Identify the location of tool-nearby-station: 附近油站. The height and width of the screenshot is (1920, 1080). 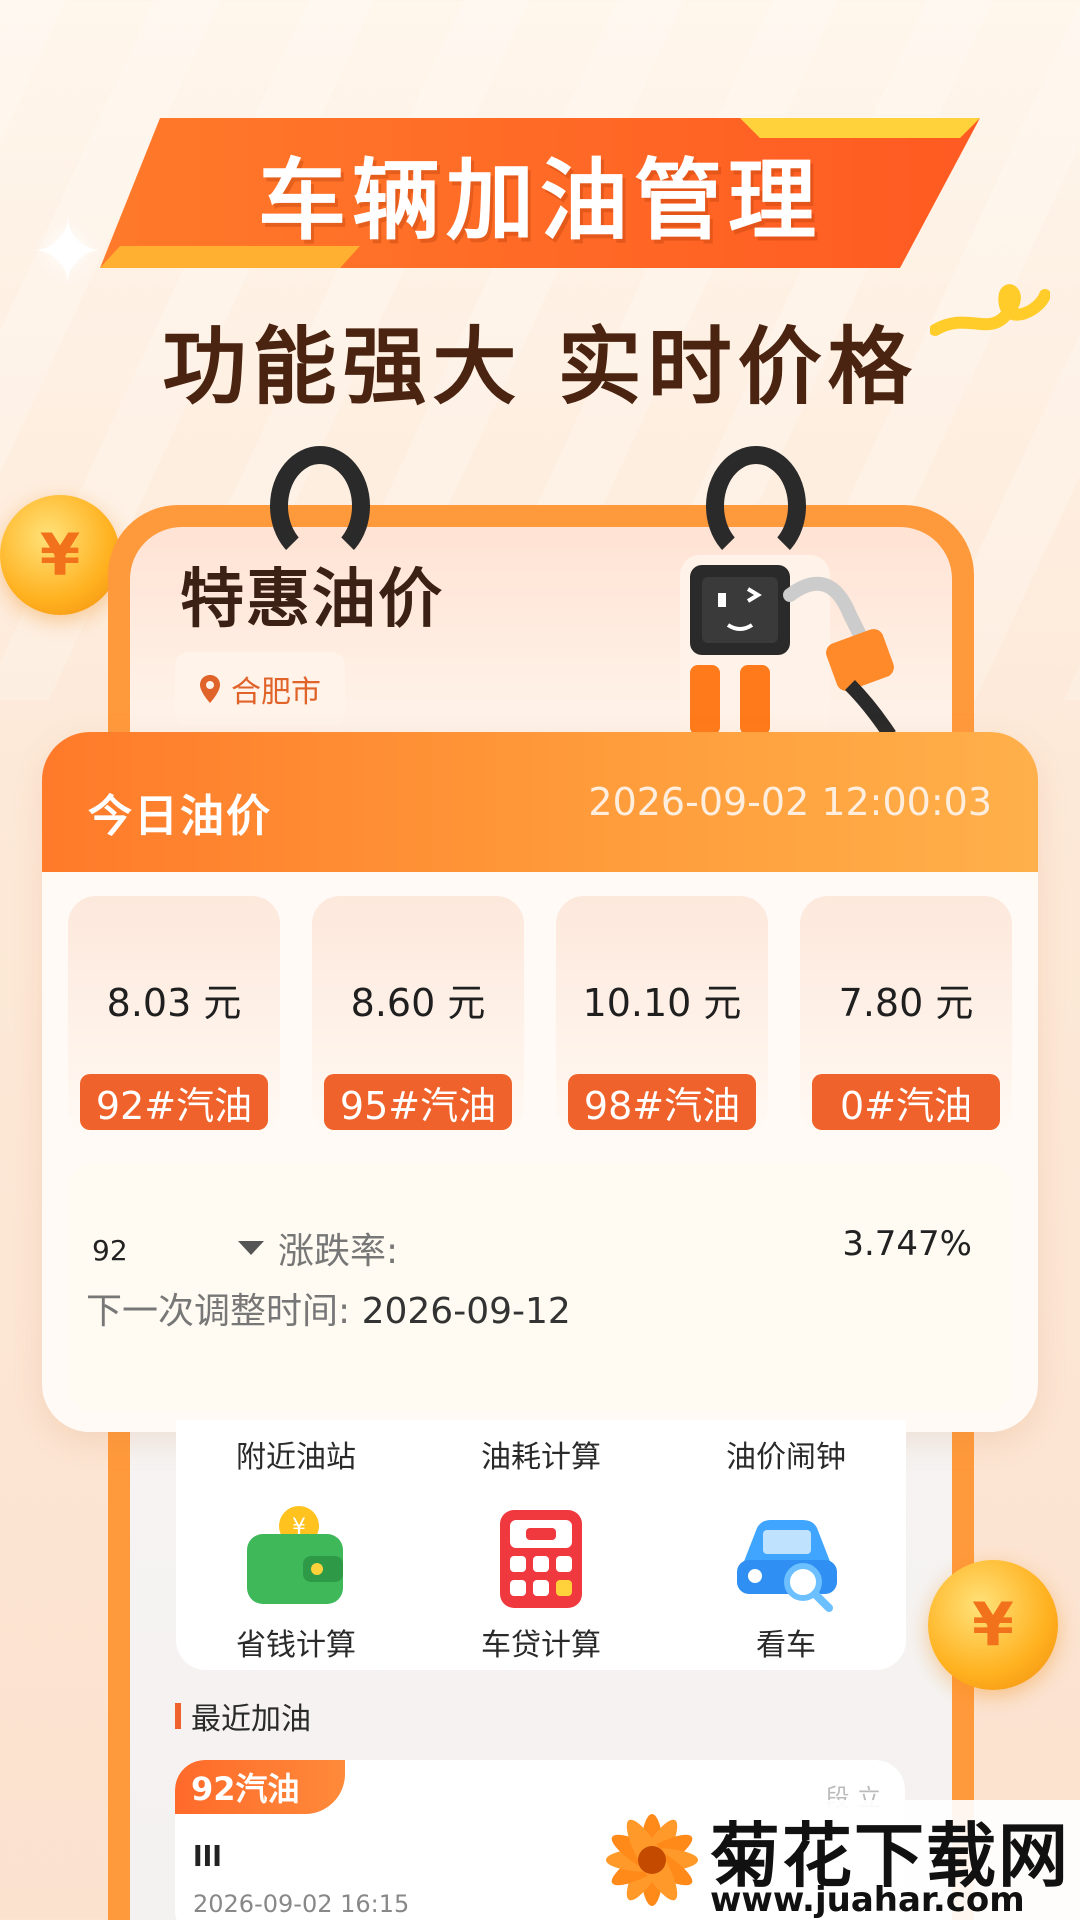
(296, 1454).